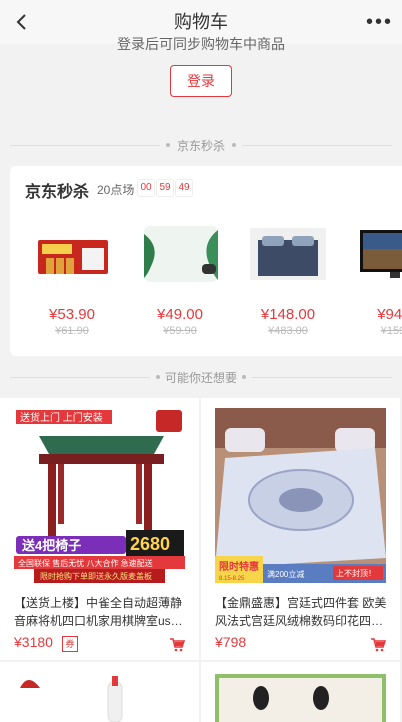  What do you see at coordinates (72, 279) in the screenshot?
I see `seckill-item: ¥53.90 ¥61.90` at bounding box center [72, 279].